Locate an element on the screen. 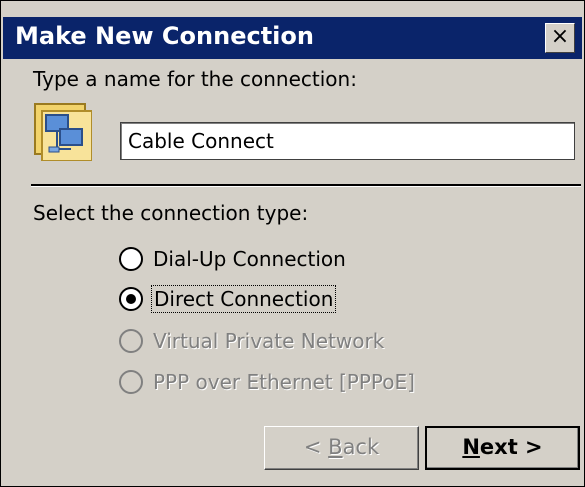 The width and height of the screenshot is (585, 487). back-prefix: < is located at coordinates (316, 447).